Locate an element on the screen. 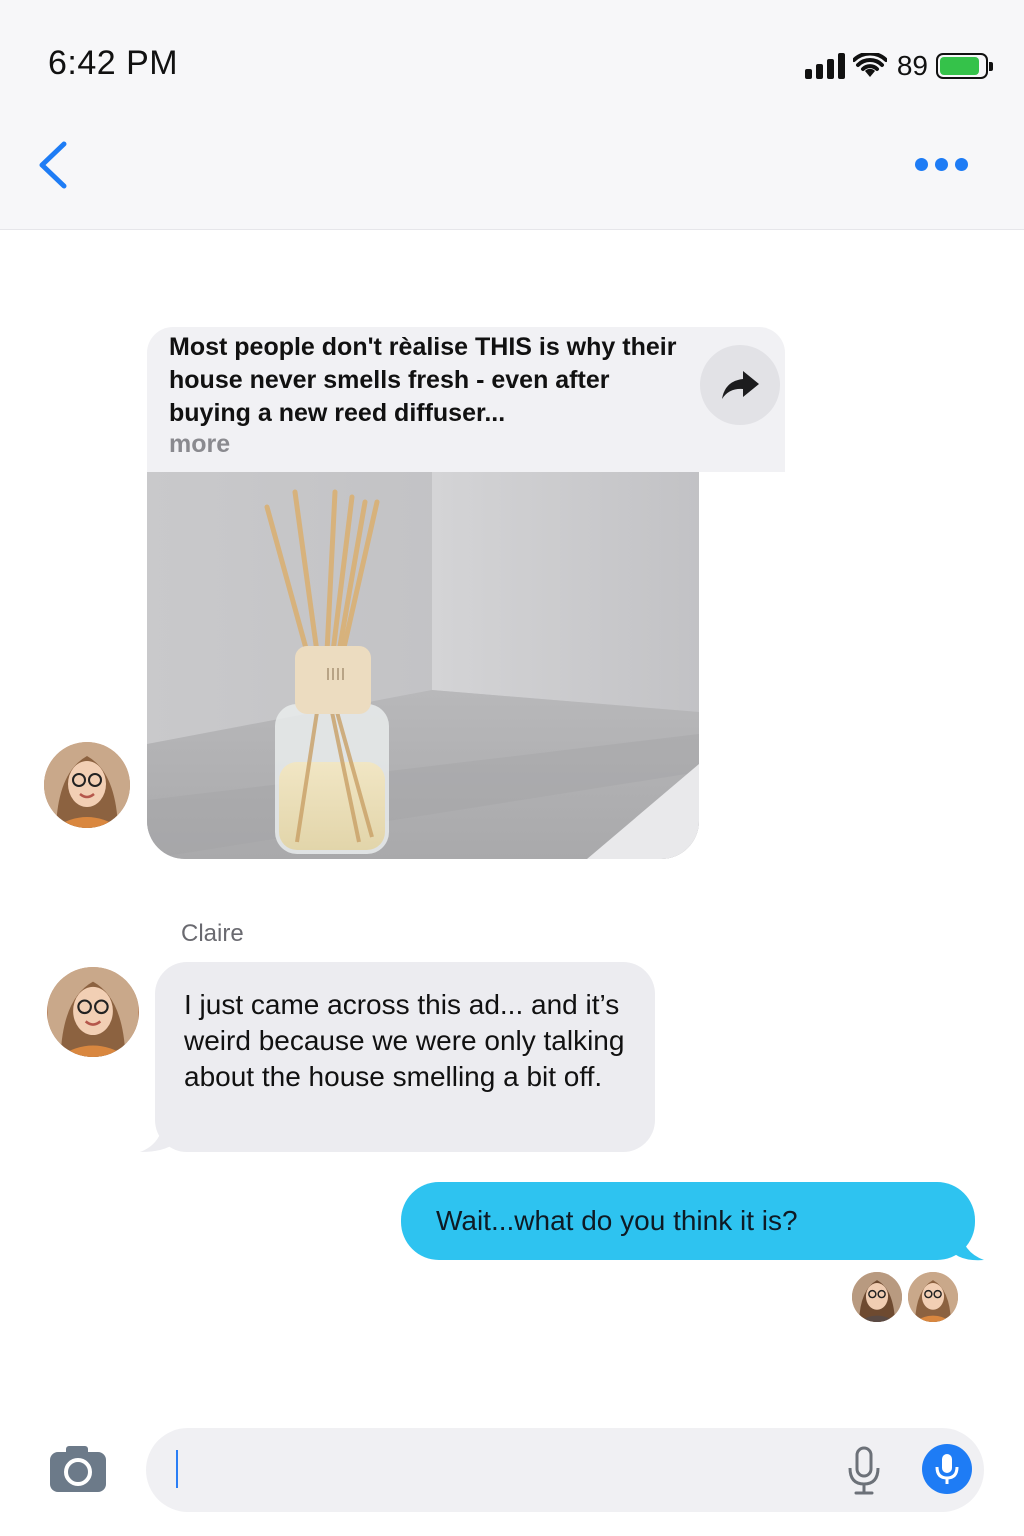  share-button is located at coordinates (740, 385).